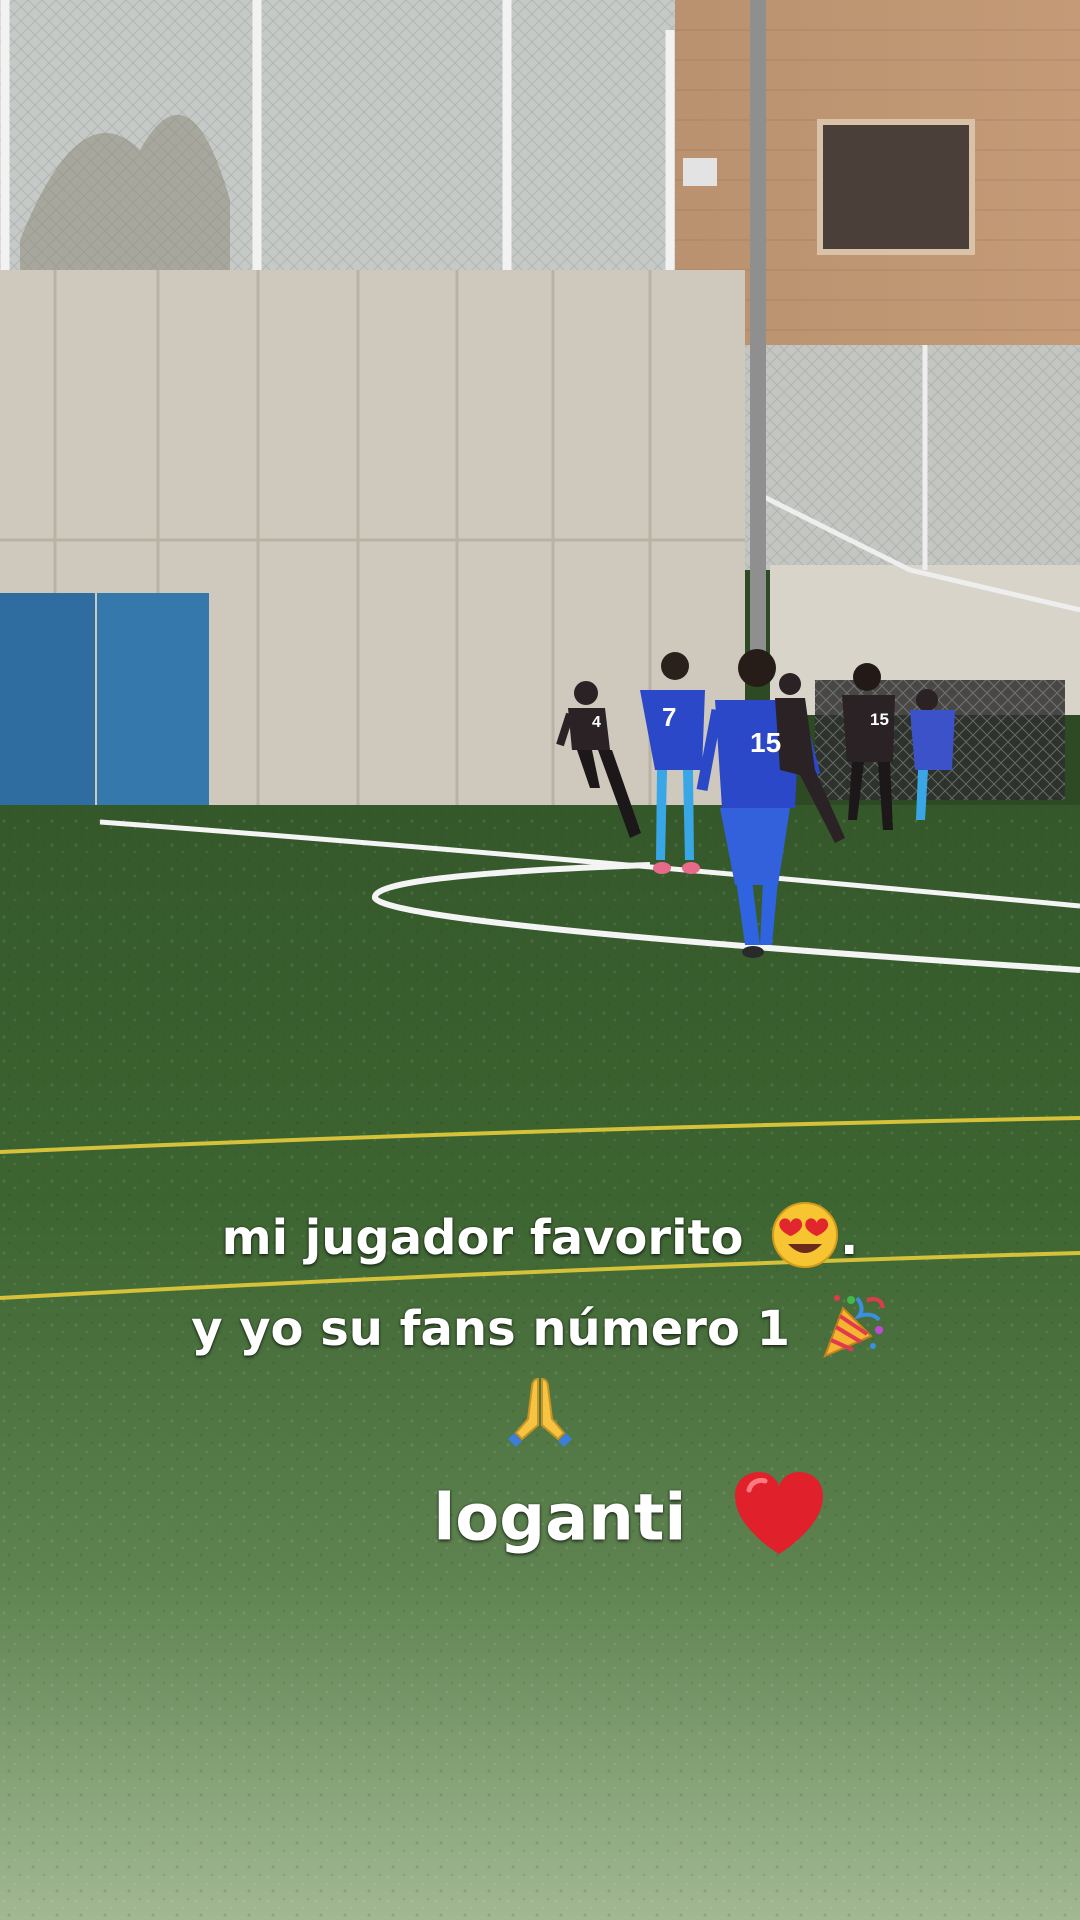 Image resolution: width=1080 pixels, height=1920 pixels. I want to click on caption-line-2: y yo su fans número 1, so click(540, 1332).